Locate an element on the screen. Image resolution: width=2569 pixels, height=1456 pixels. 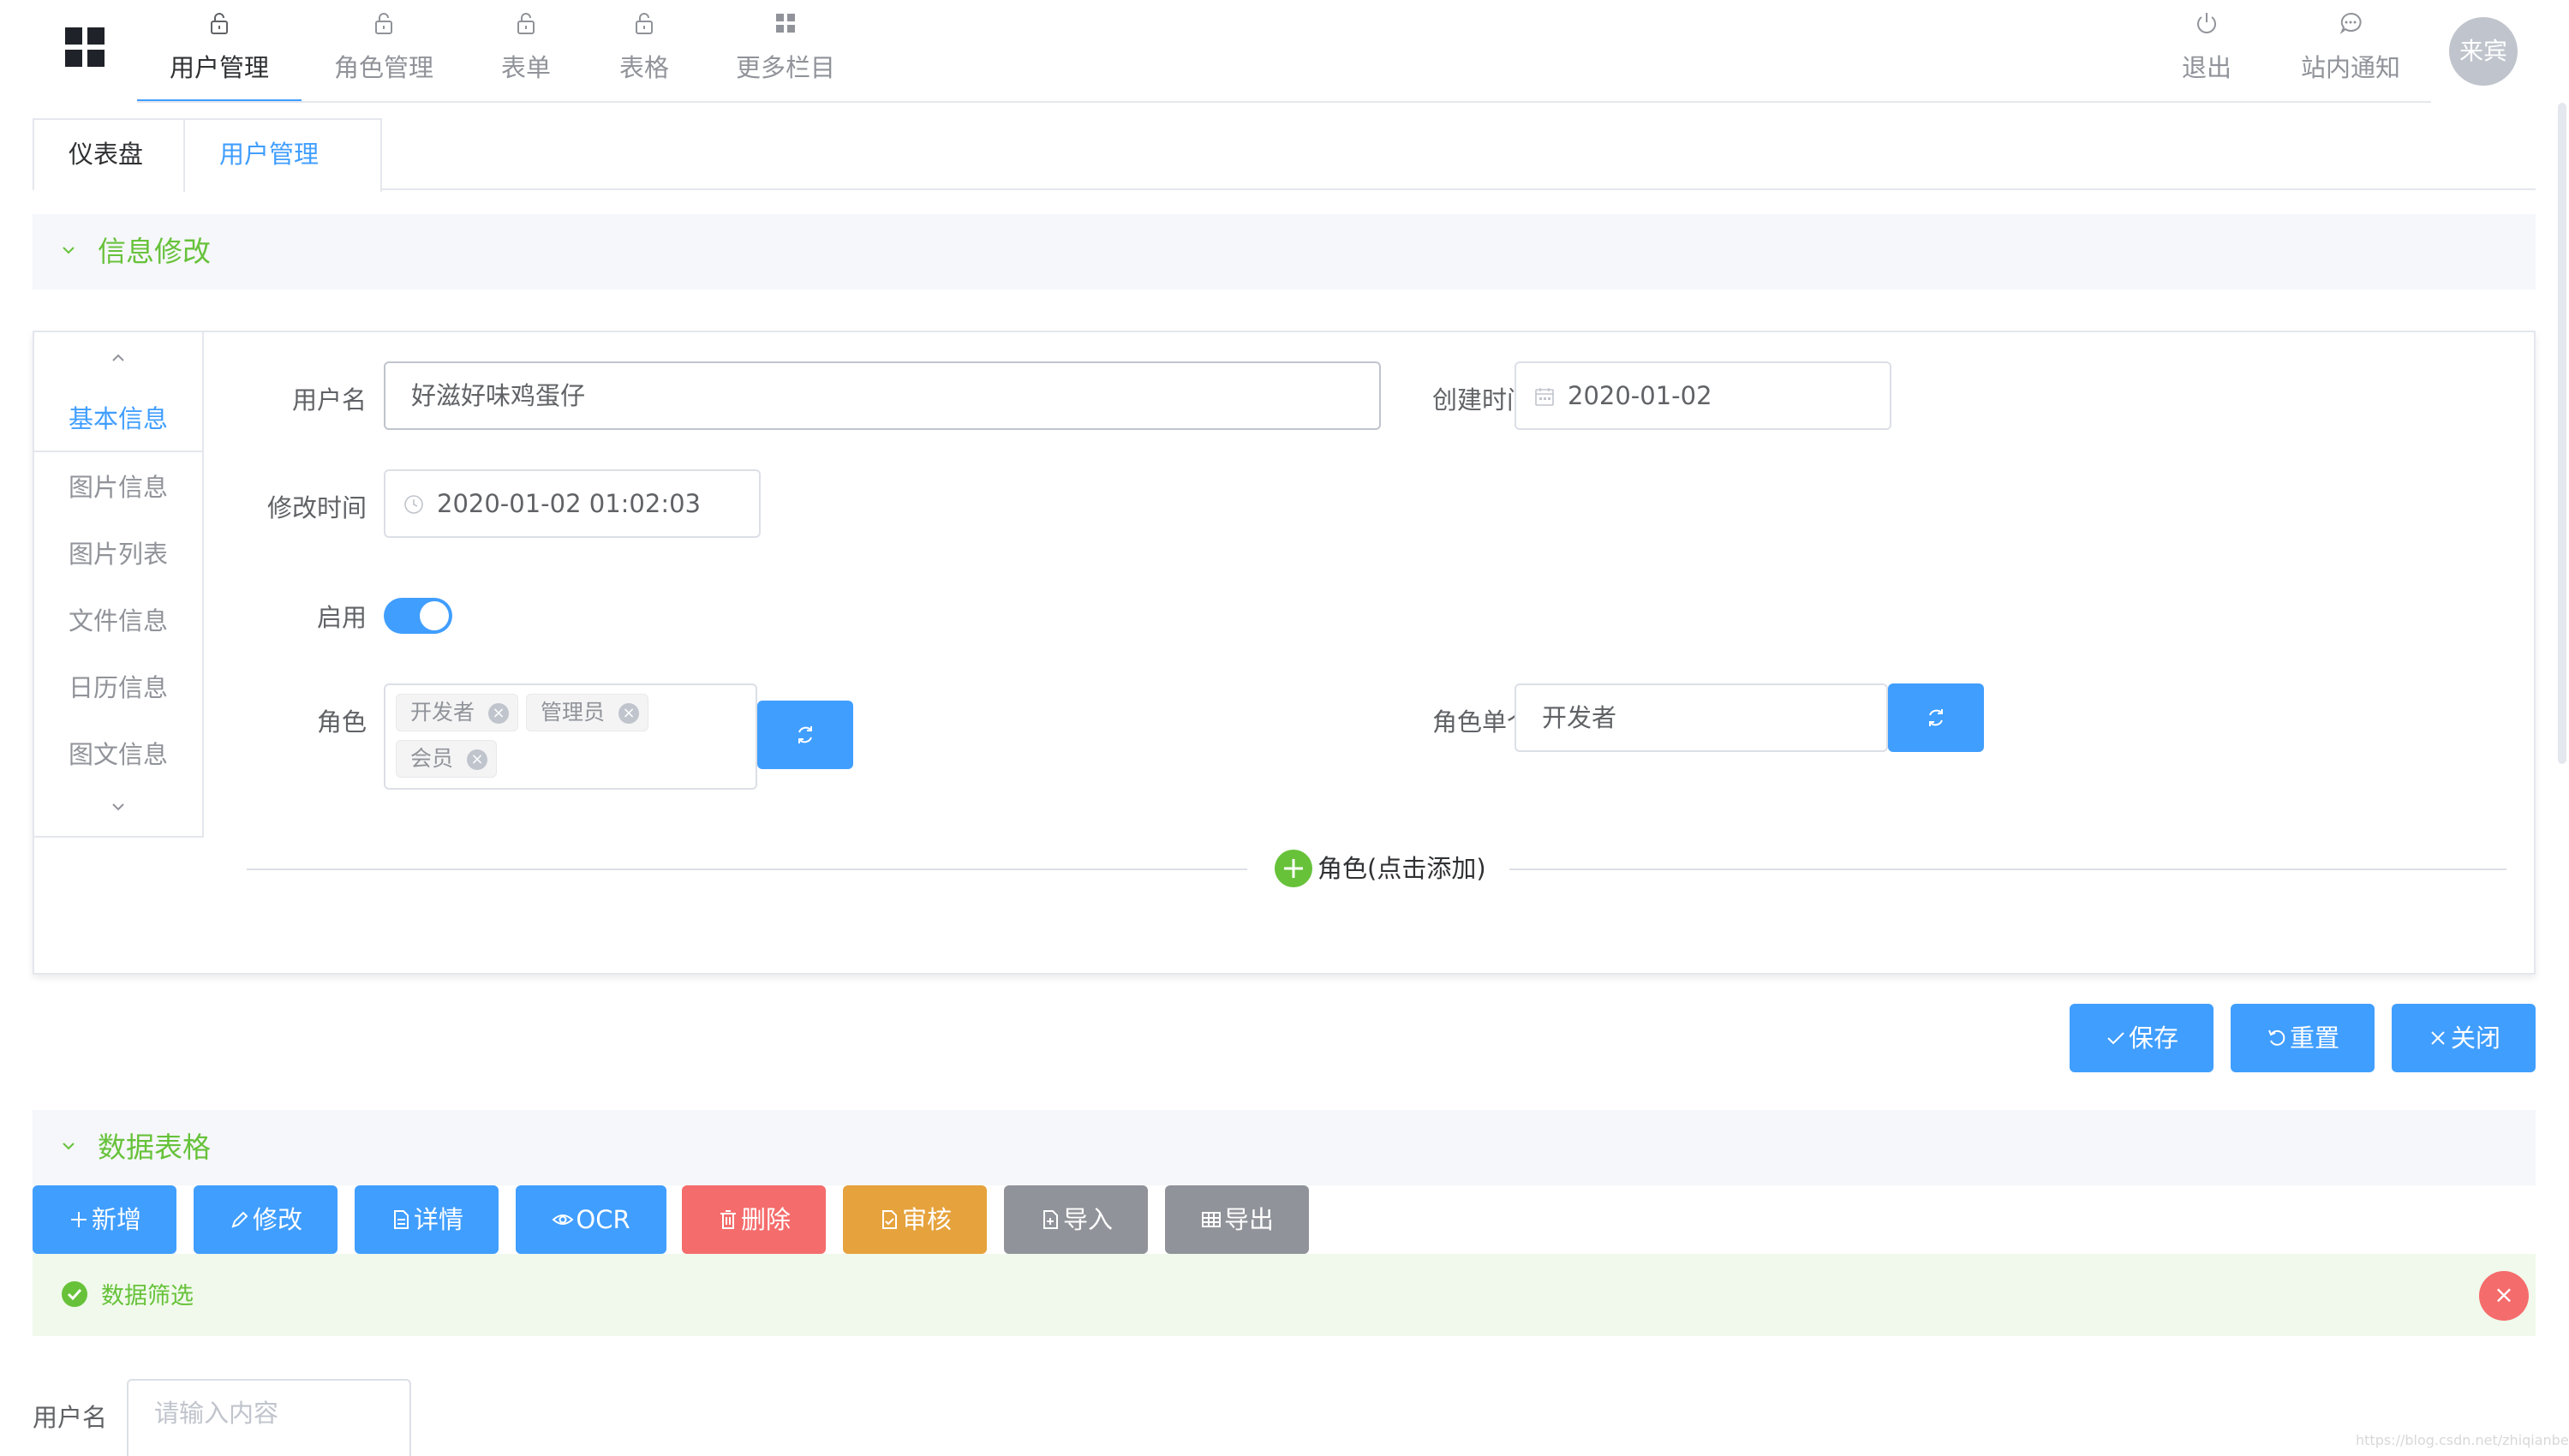
single-role-refresh-button is located at coordinates (1936, 717).